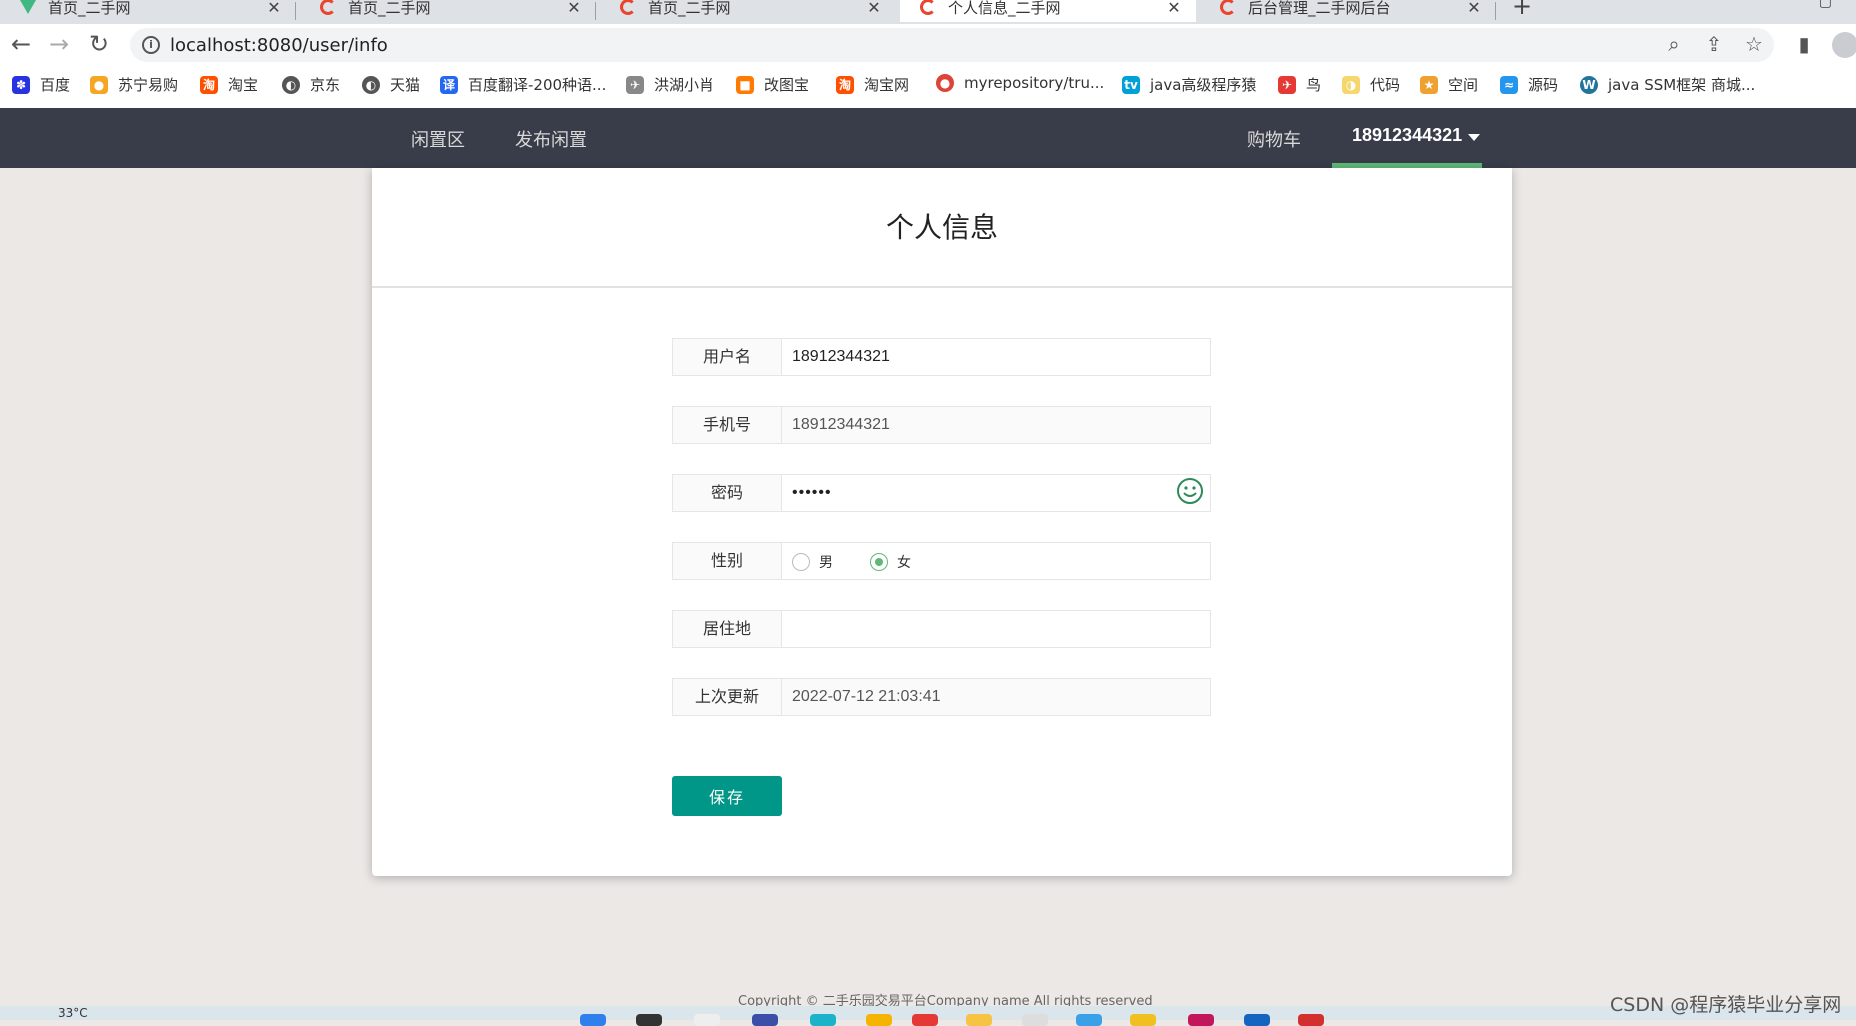 The height and width of the screenshot is (1026, 1856). Describe the element at coordinates (28, 7) in the screenshot. I see `vue-logo-icon` at that location.